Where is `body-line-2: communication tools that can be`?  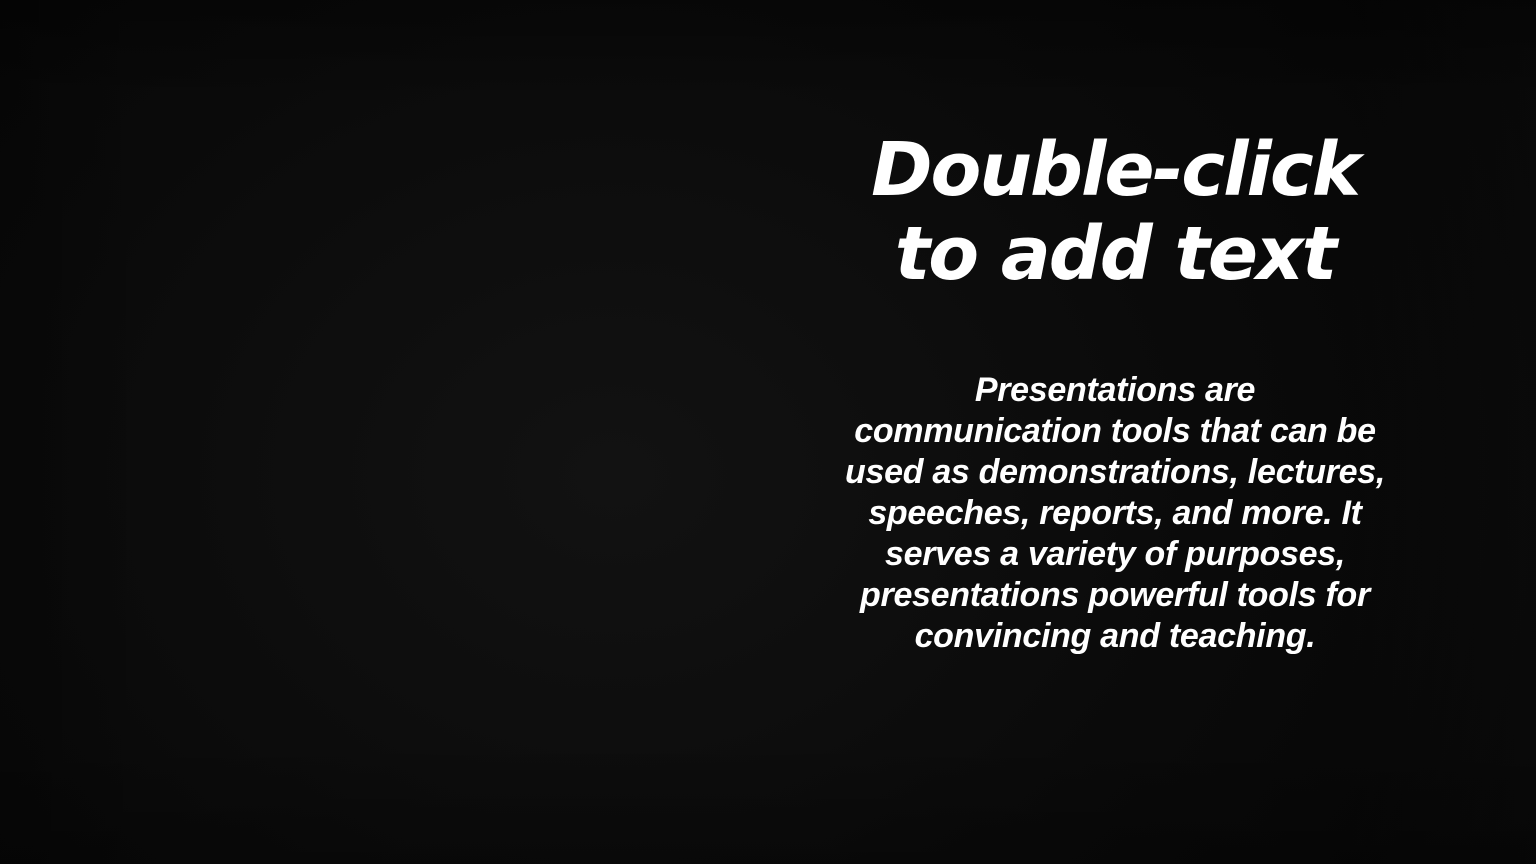 body-line-2: communication tools that can be is located at coordinates (1115, 431).